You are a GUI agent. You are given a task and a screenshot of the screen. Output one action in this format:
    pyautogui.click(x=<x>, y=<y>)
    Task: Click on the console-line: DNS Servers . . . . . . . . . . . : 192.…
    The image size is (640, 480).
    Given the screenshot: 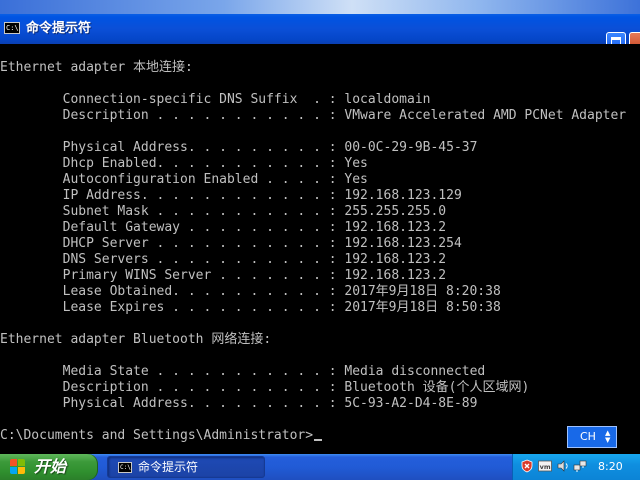 What is the action you would take?
    pyautogui.click(x=223, y=259)
    